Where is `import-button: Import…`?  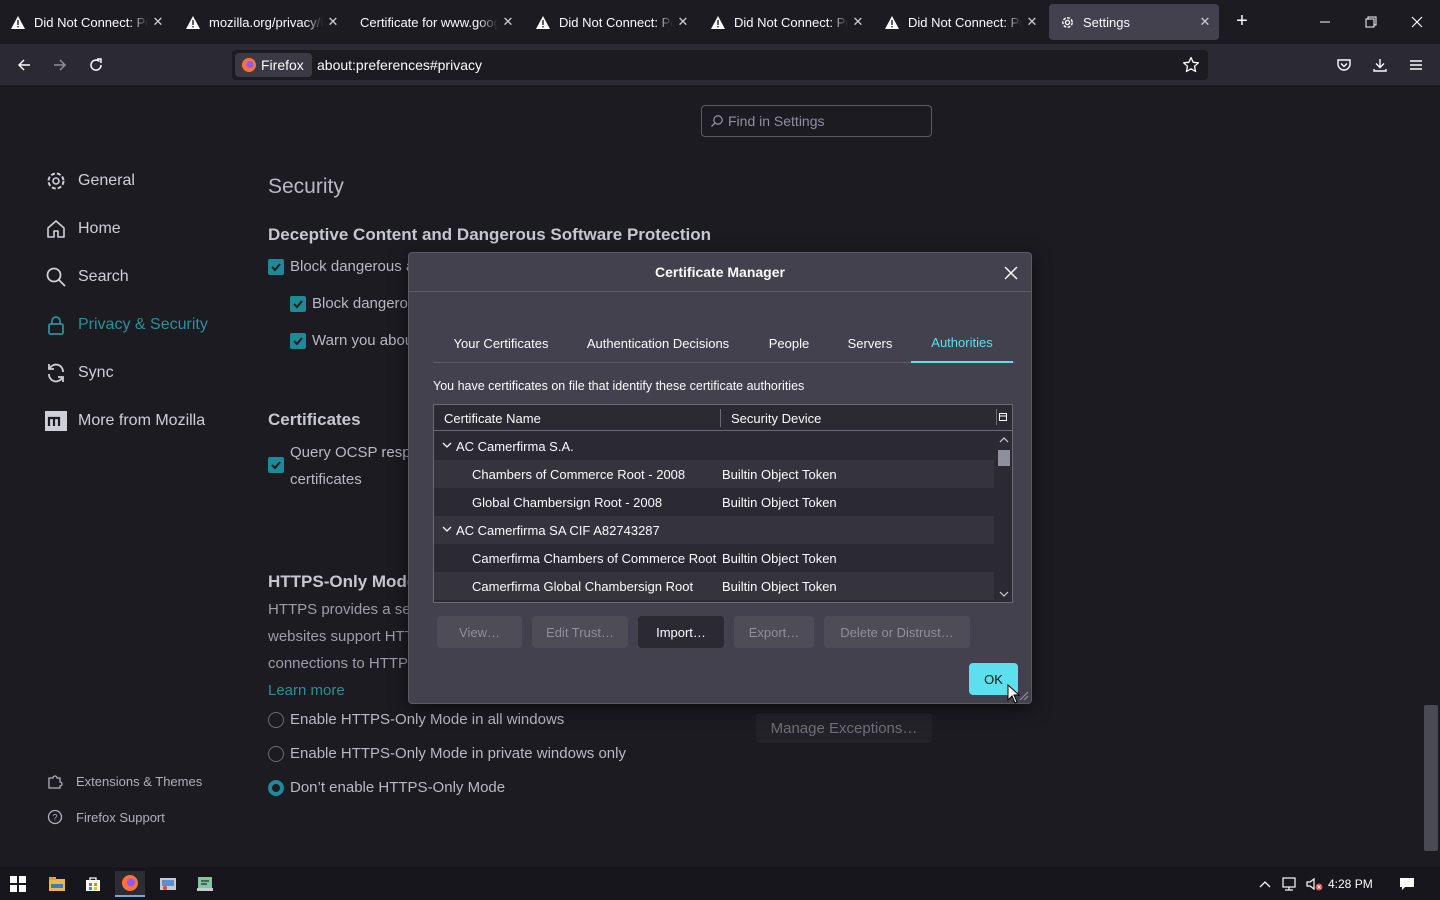
import-button: Import… is located at coordinates (681, 632).